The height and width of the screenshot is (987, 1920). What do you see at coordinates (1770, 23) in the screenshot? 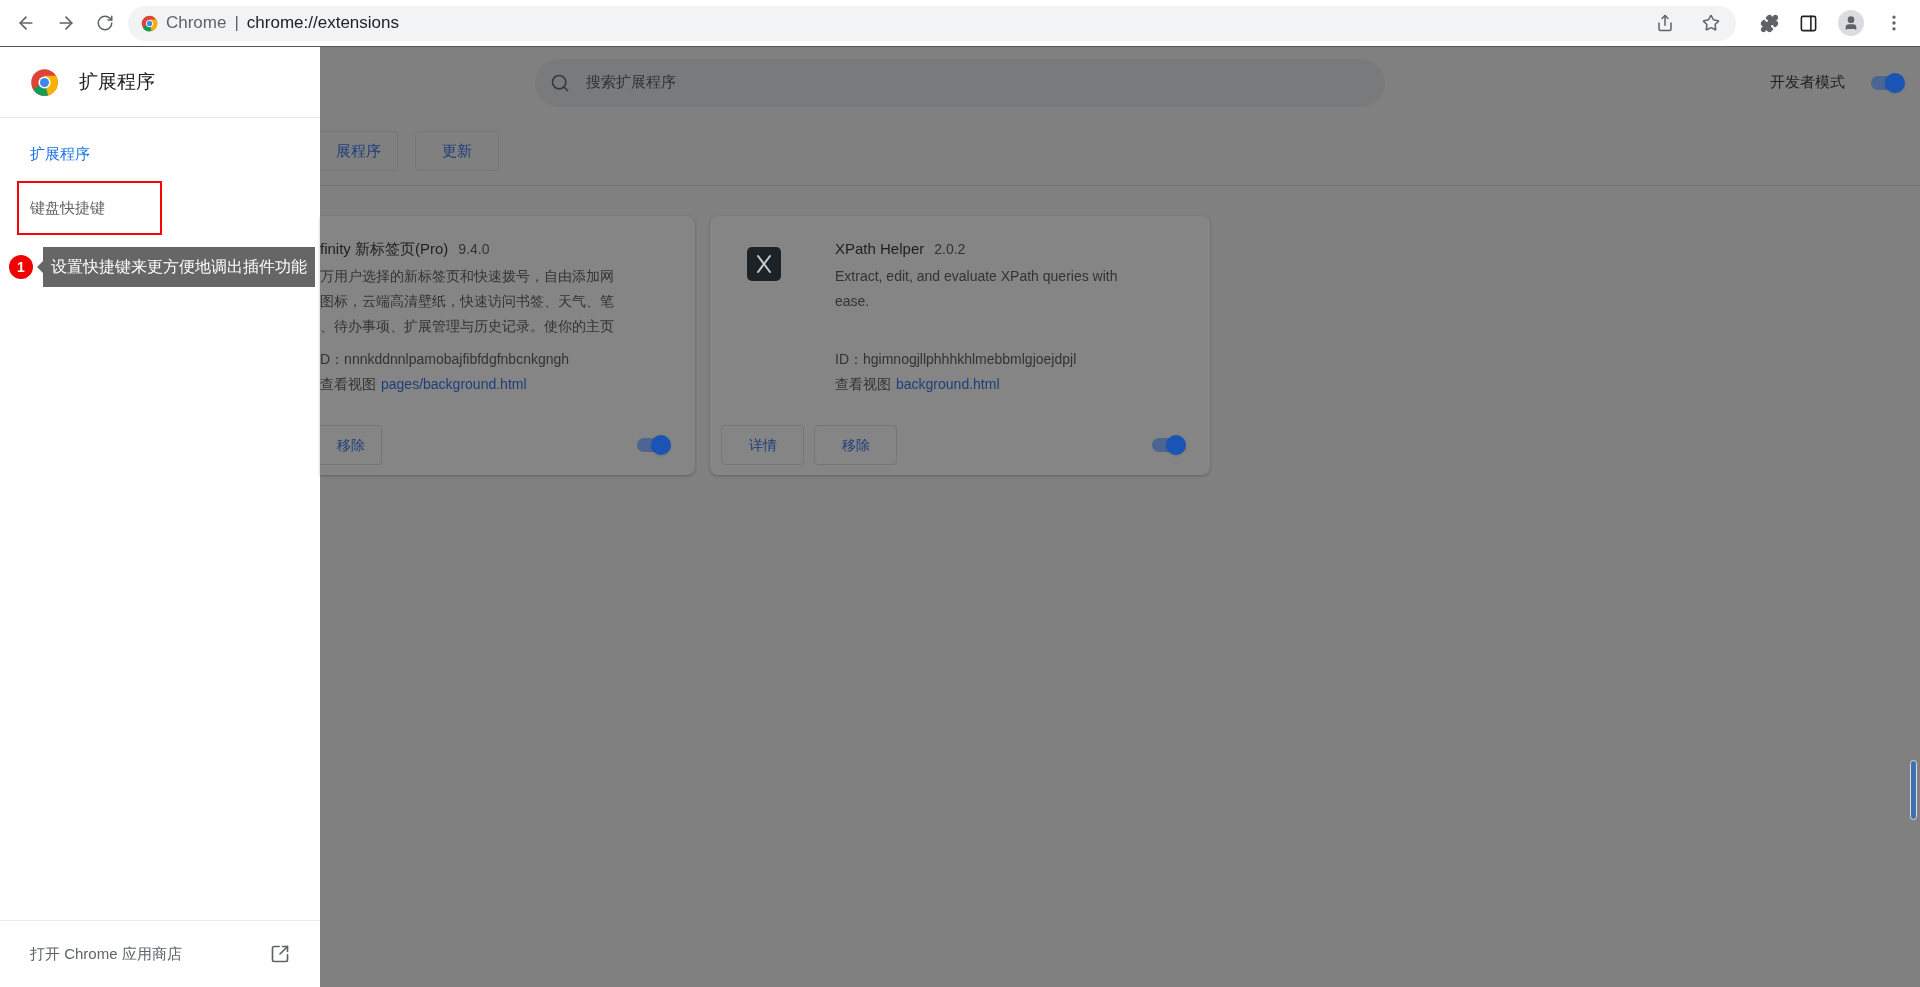
I see `extensions-icon` at bounding box center [1770, 23].